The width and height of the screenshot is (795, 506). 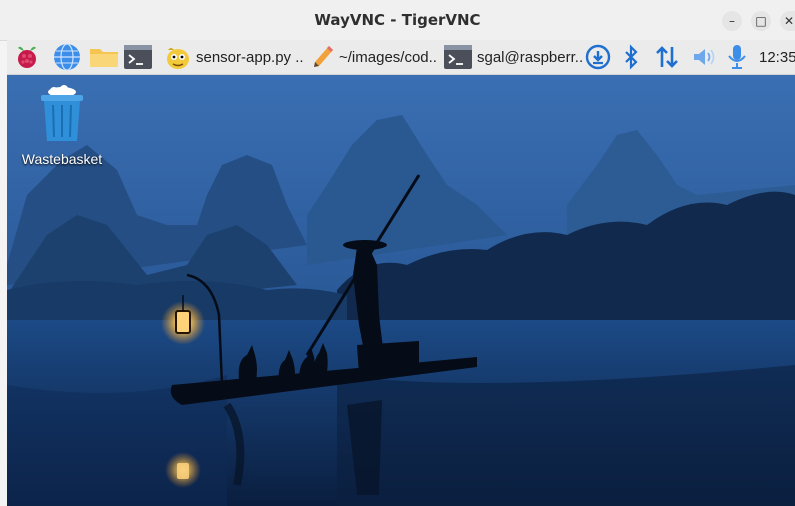 I want to click on volume-icon, so click(x=704, y=57).